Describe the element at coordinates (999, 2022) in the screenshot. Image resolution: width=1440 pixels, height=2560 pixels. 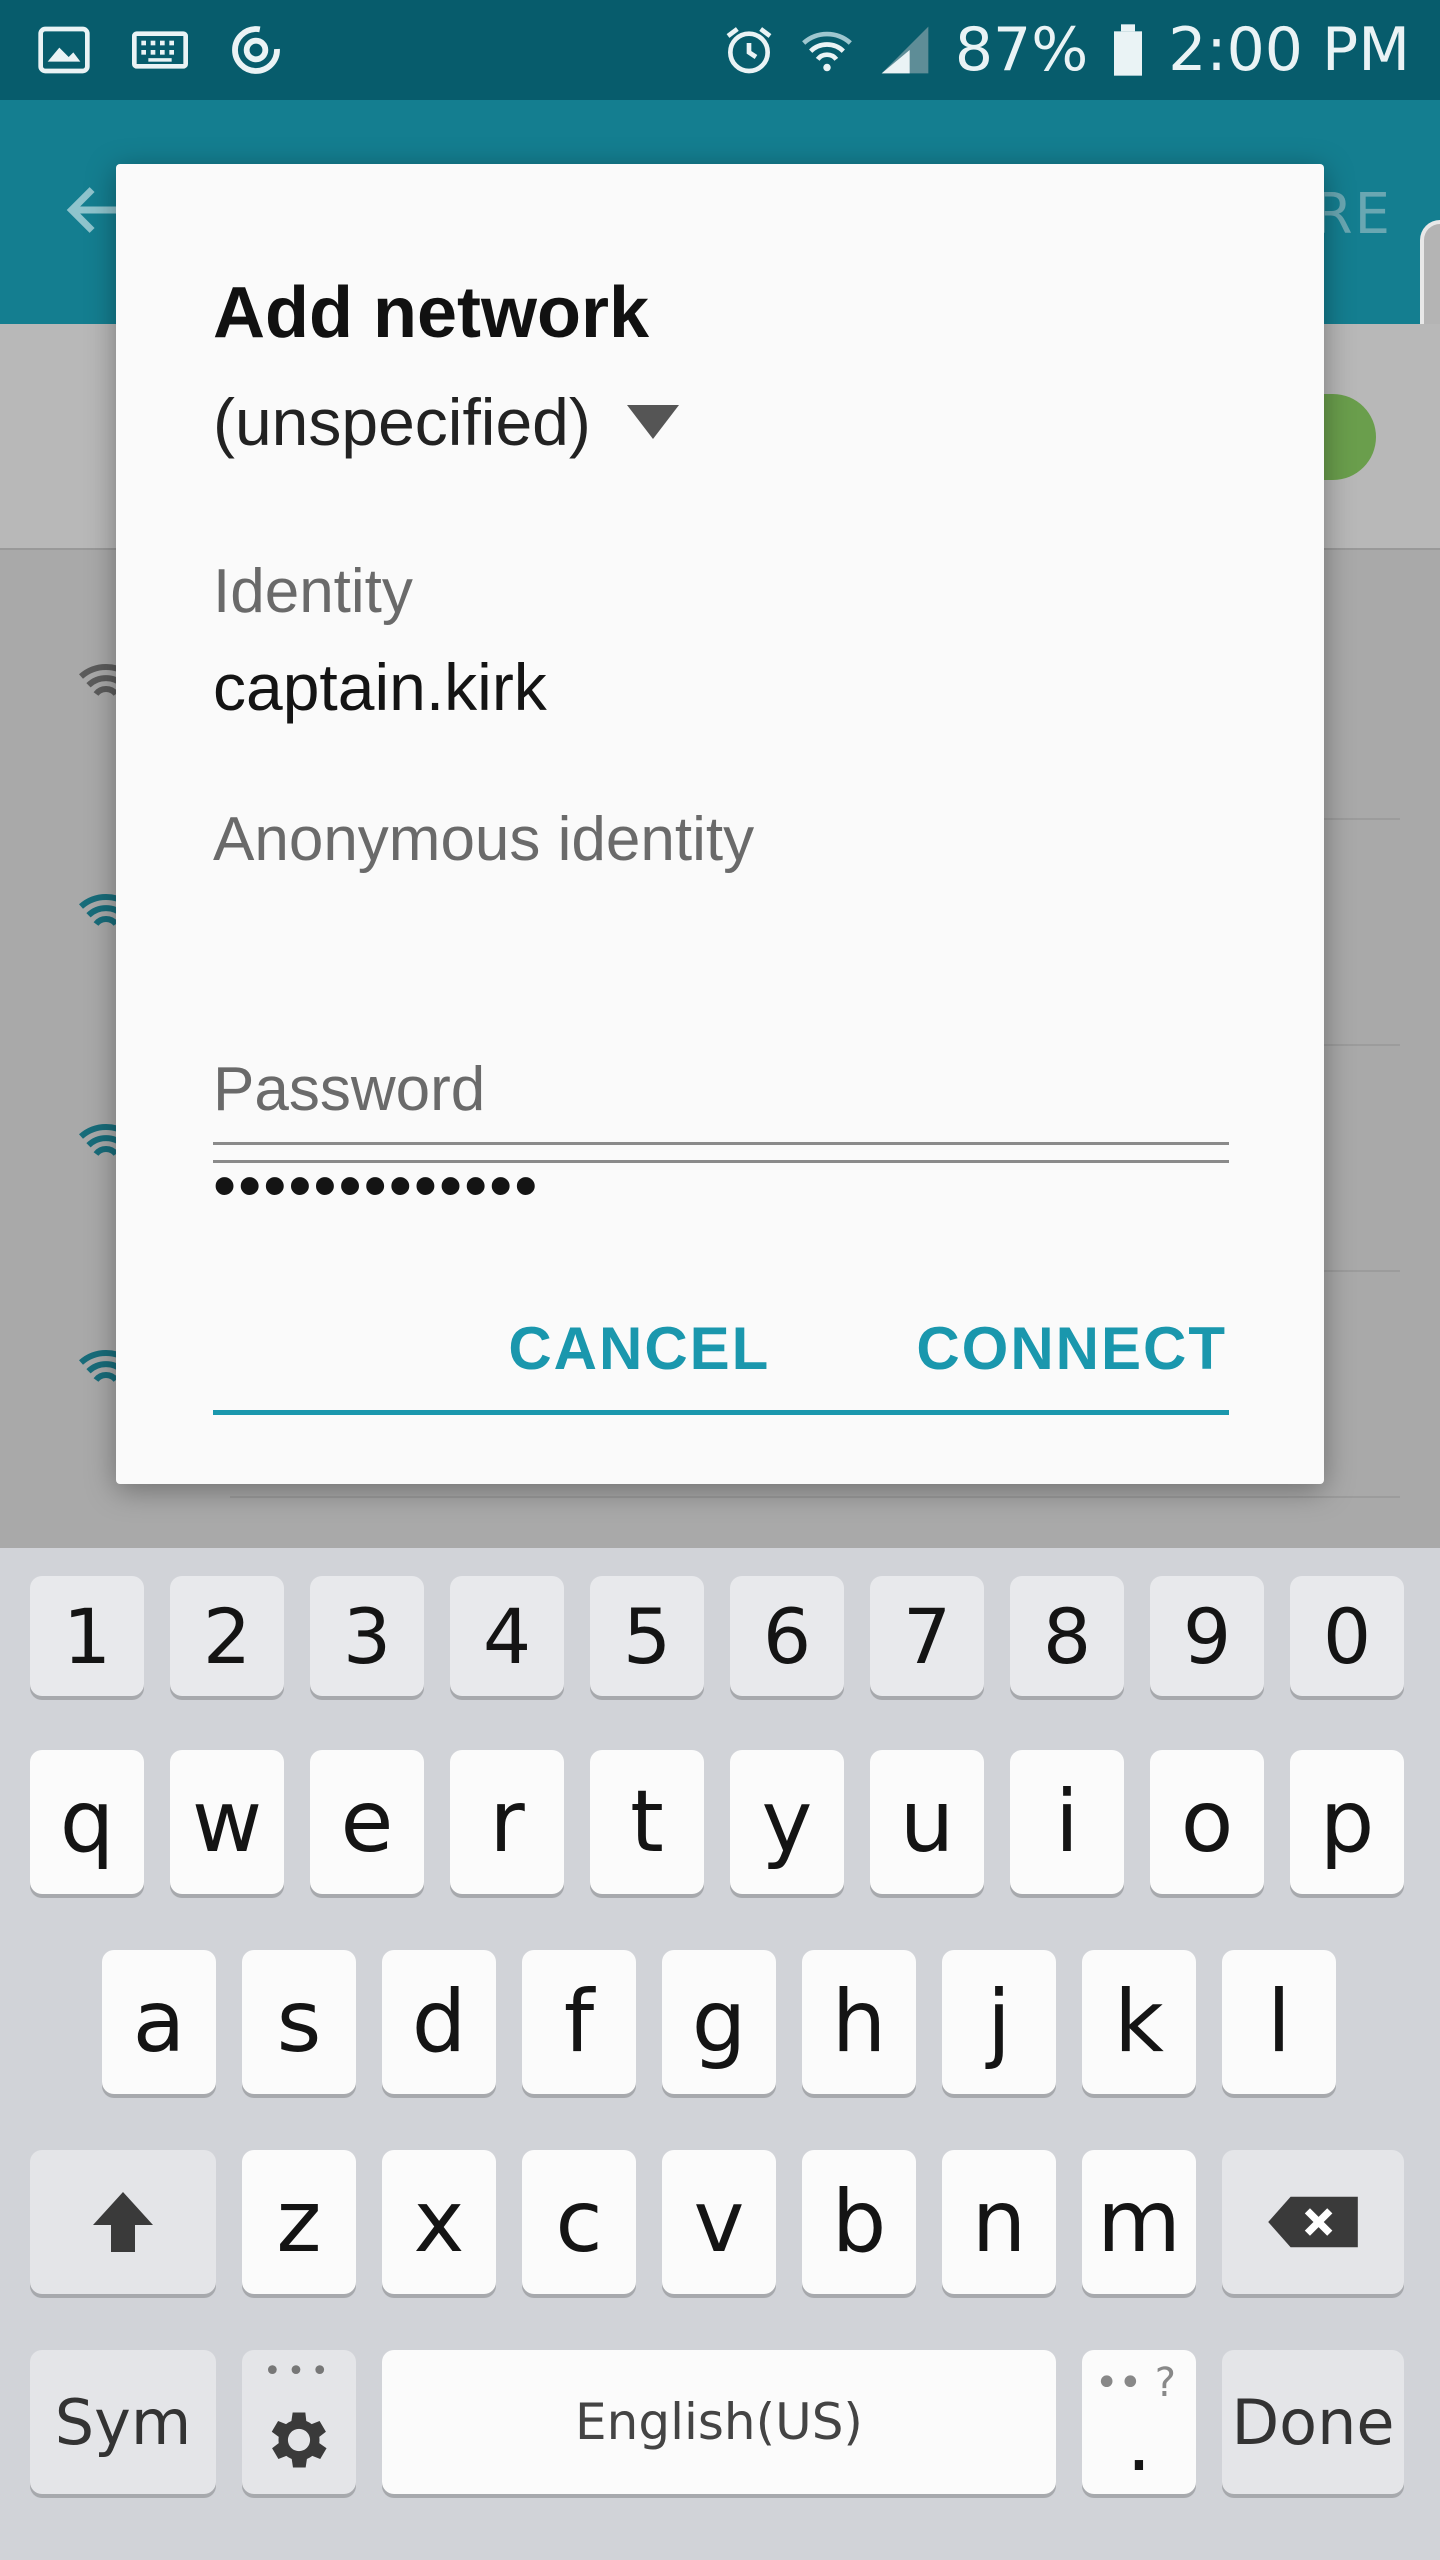
I see `key-j: j` at that location.